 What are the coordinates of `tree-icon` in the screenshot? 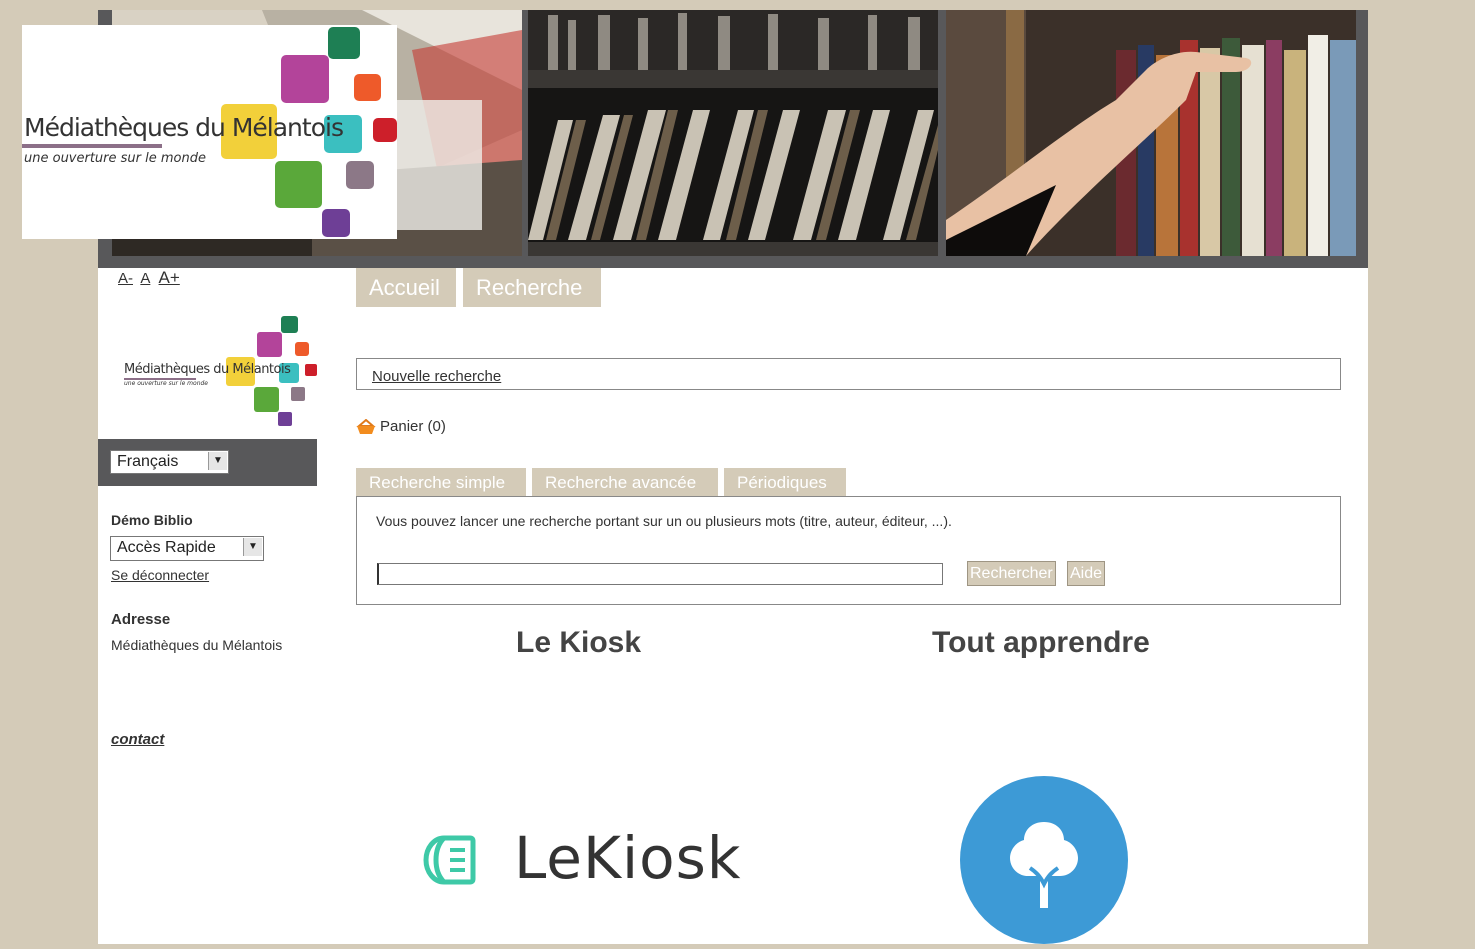 It's located at (1044, 860).